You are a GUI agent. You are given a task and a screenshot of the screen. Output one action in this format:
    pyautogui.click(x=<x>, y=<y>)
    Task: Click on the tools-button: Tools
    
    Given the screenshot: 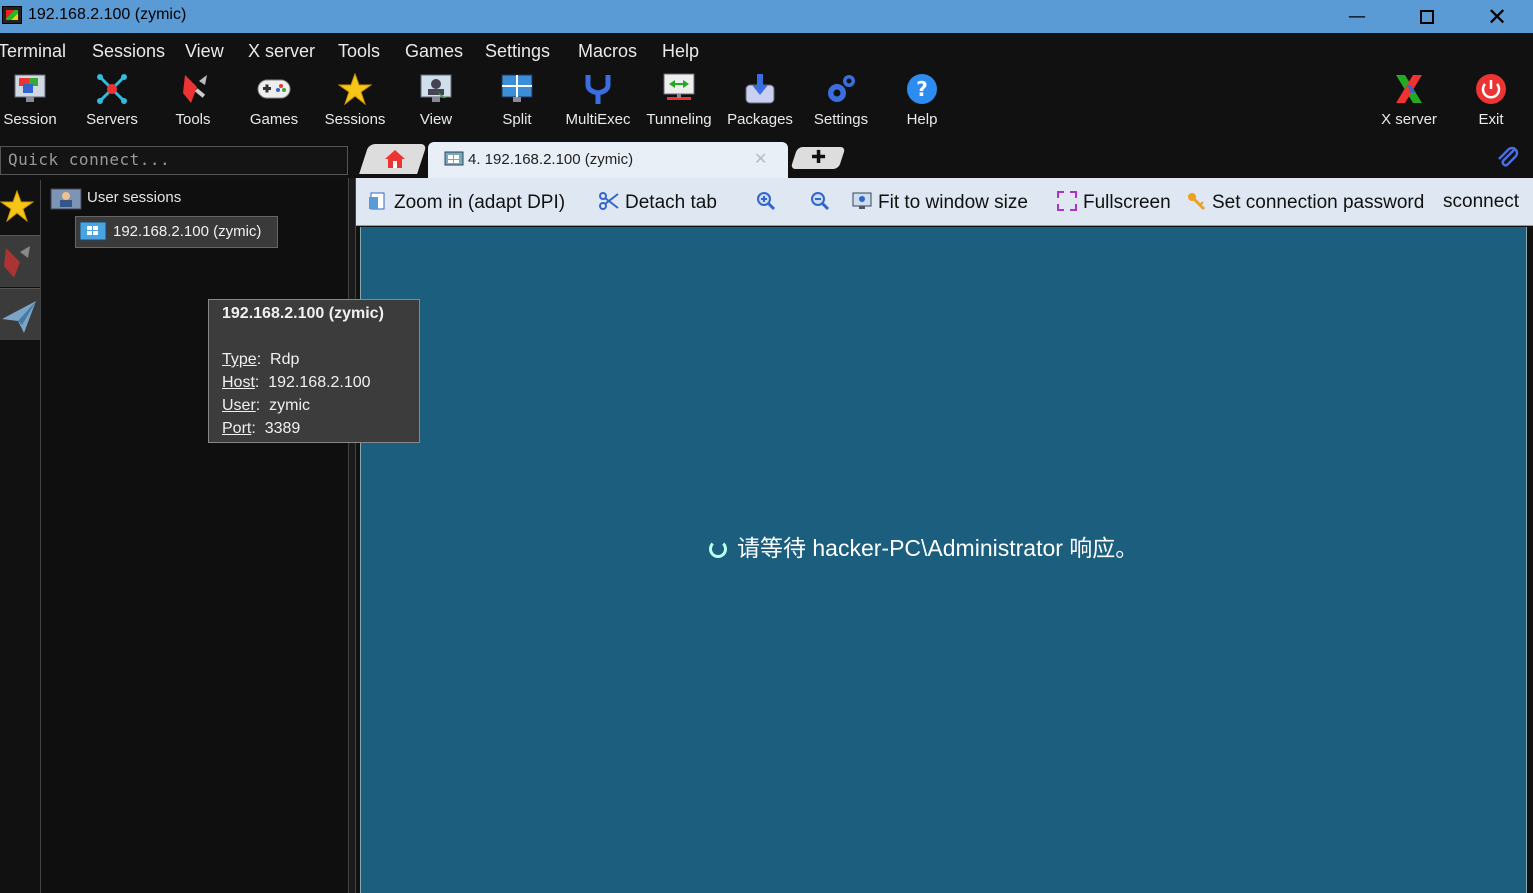 What is the action you would take?
    pyautogui.click(x=193, y=101)
    